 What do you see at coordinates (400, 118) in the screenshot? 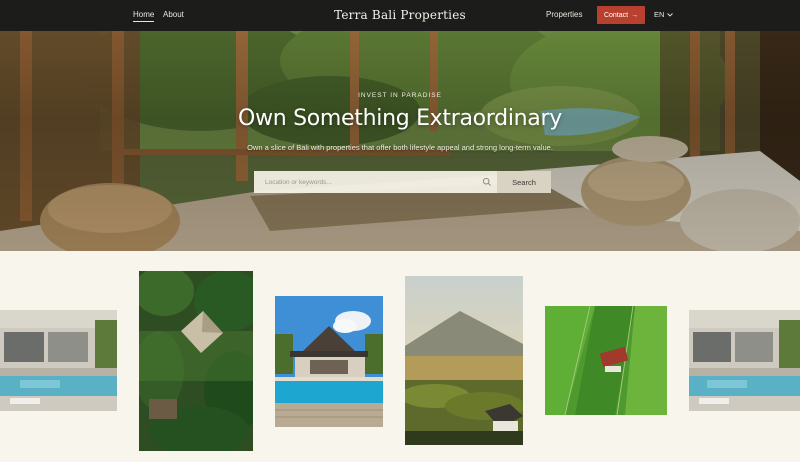
I see `hero-headline: Own Something Extraordinary` at bounding box center [400, 118].